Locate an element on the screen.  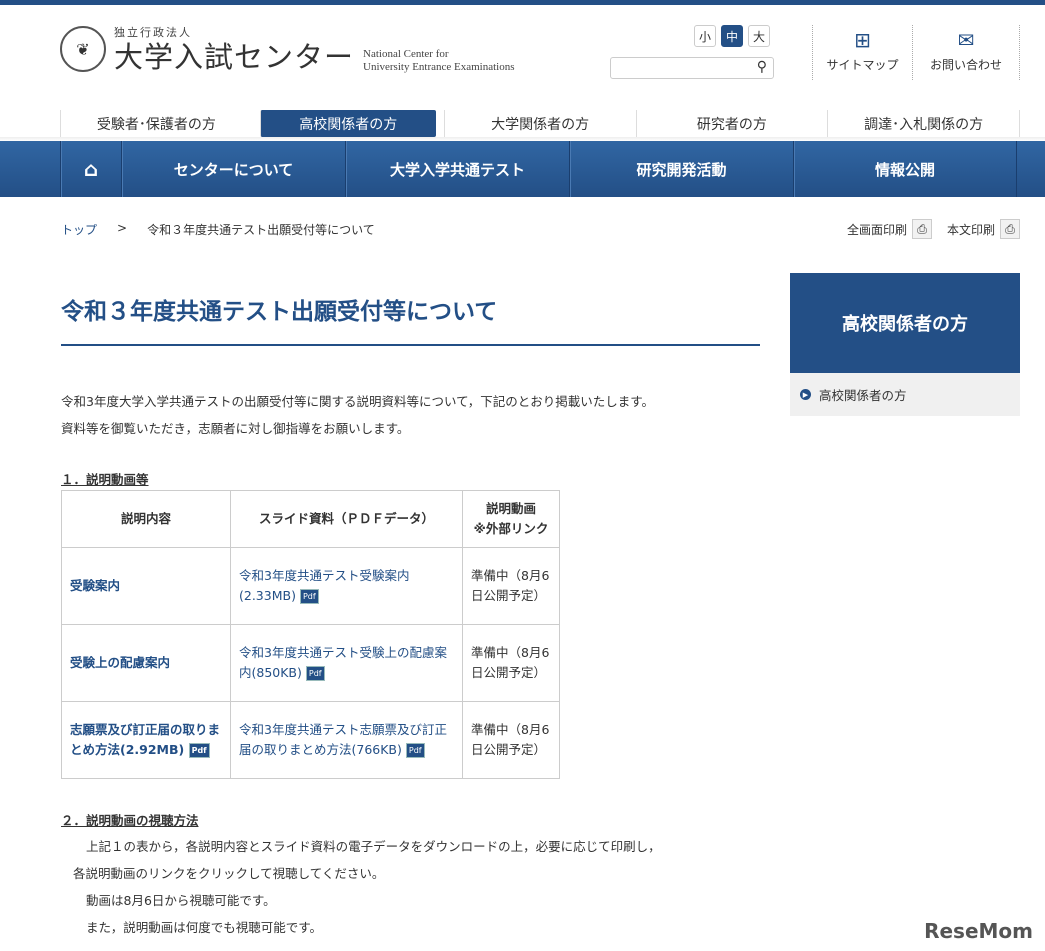
sitemap-link: ⊞ サイトマップ is located at coordinates (862, 52).